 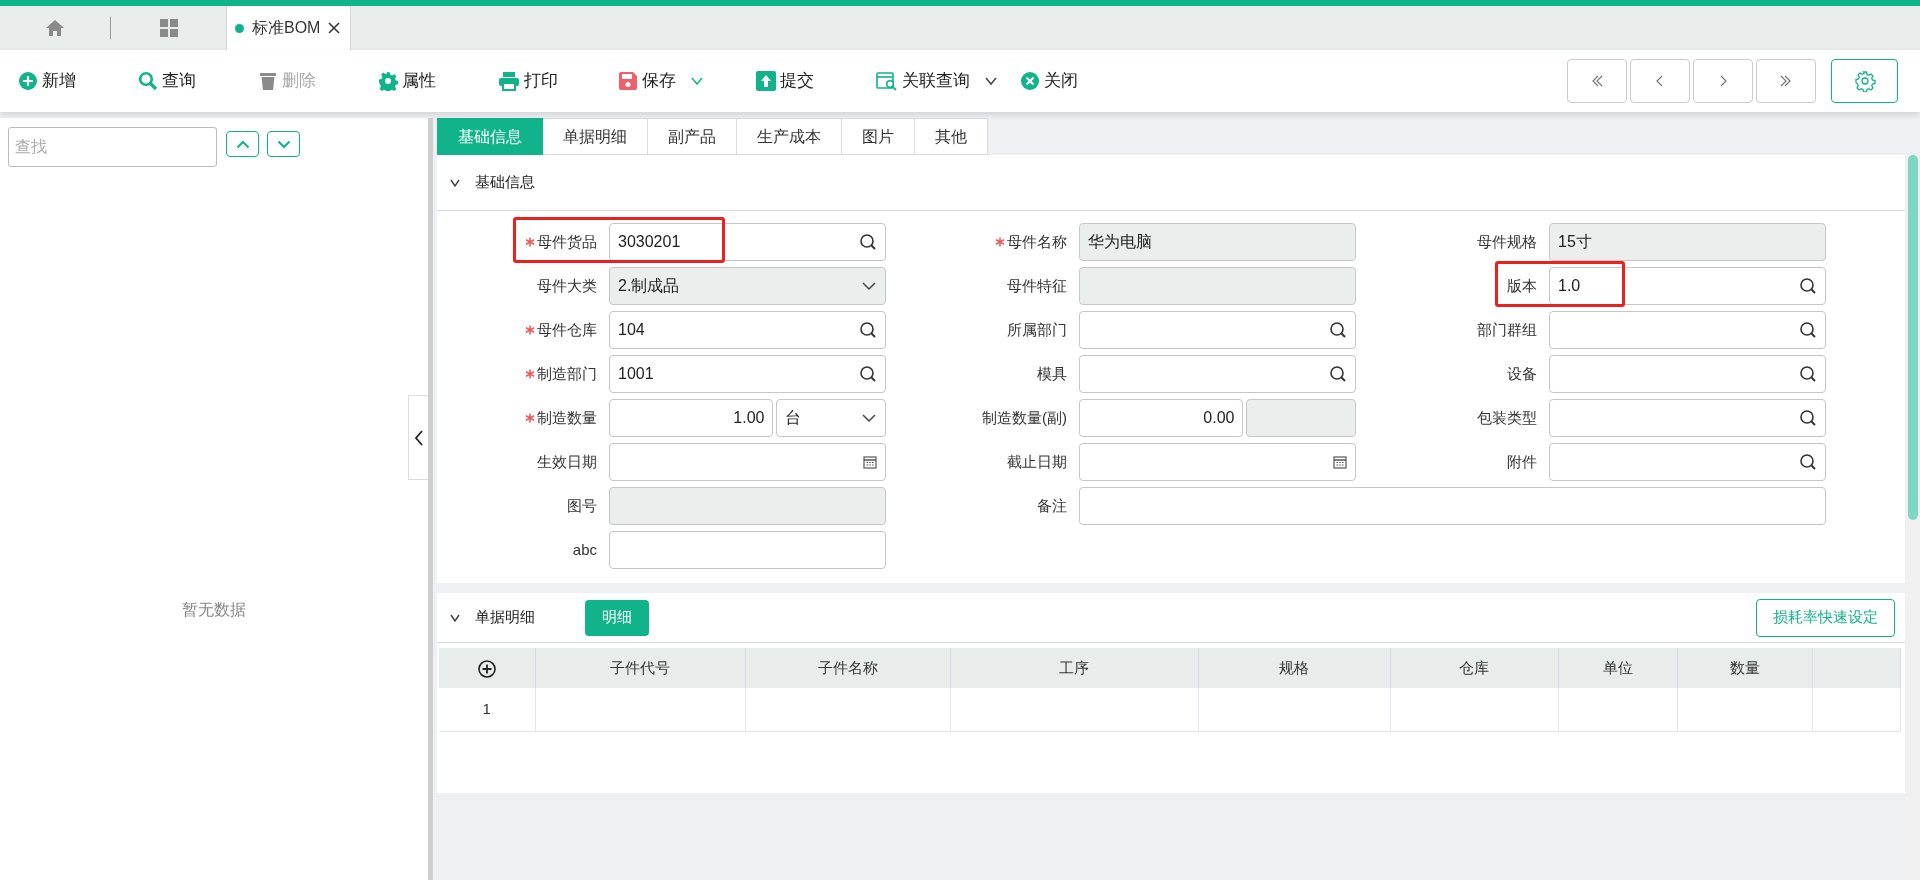 What do you see at coordinates (418, 437) in the screenshot?
I see `collapse-handle` at bounding box center [418, 437].